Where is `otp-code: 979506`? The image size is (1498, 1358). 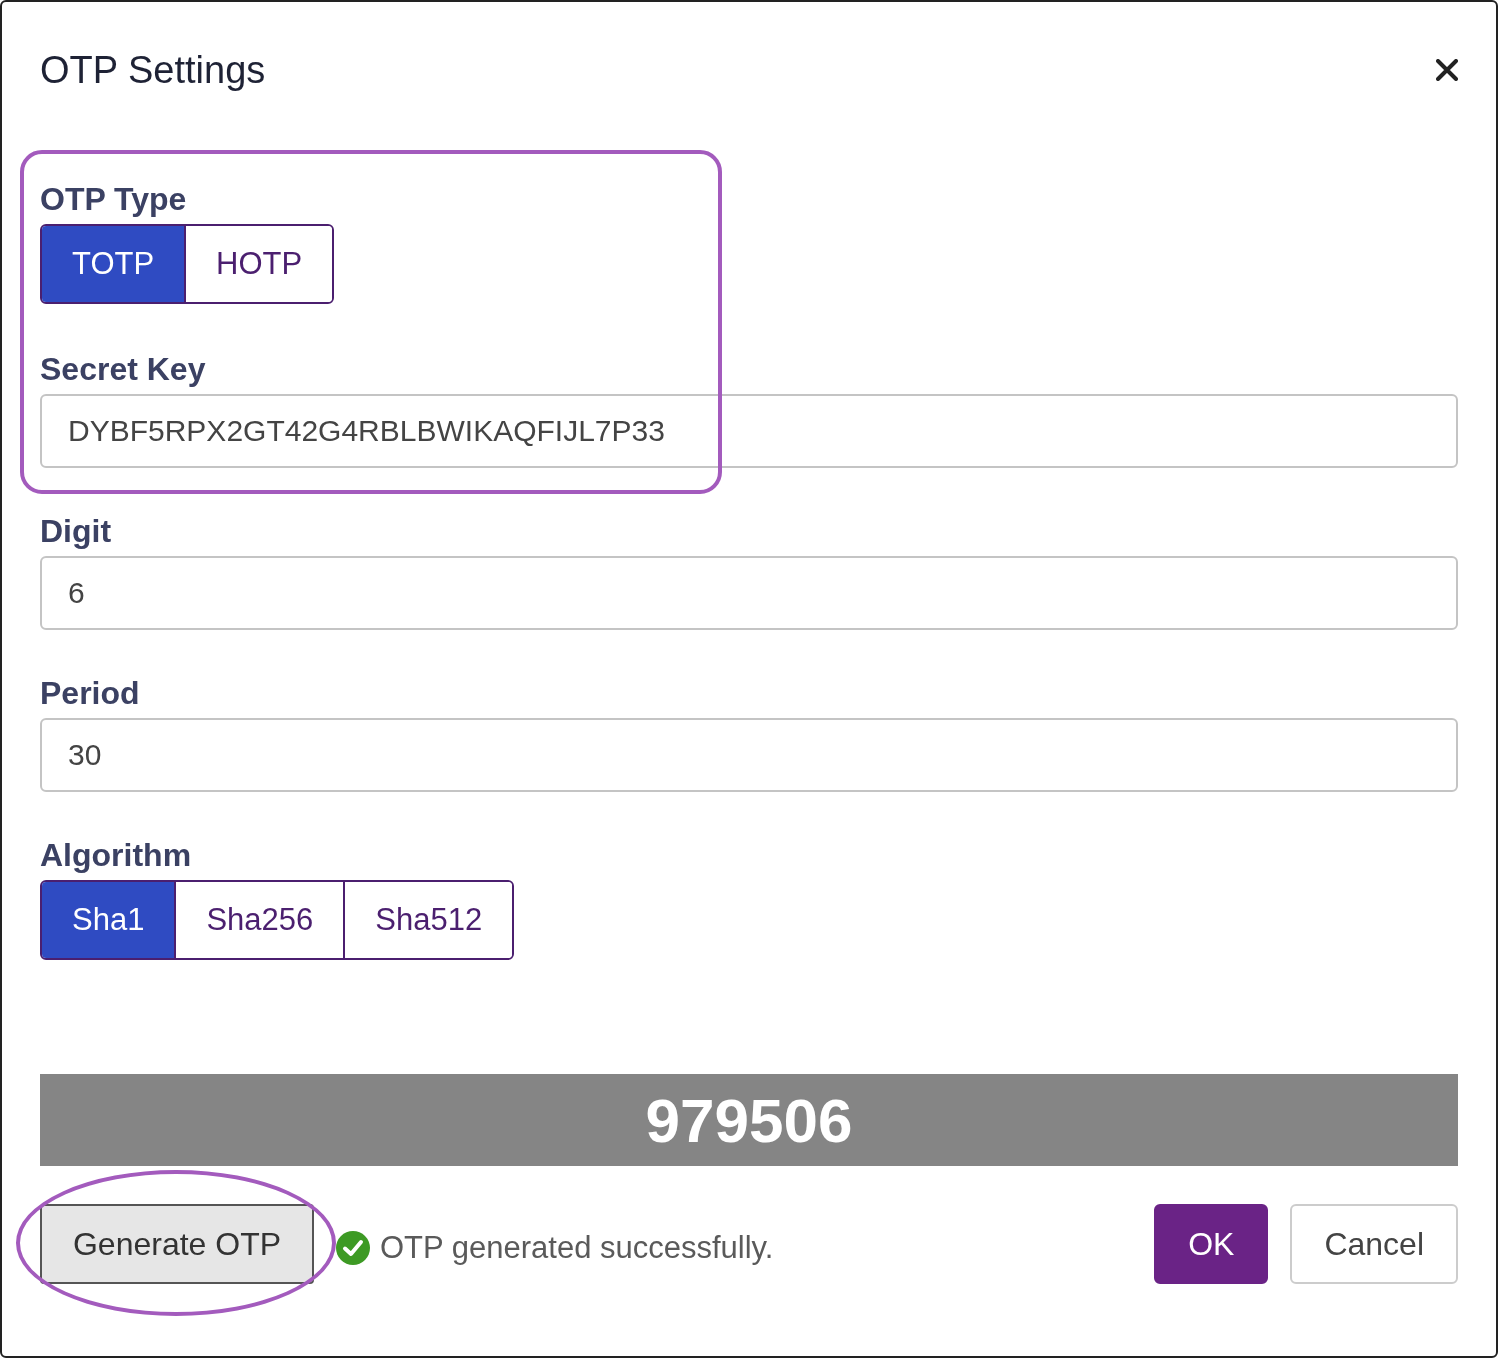 otp-code: 979506 is located at coordinates (749, 1120).